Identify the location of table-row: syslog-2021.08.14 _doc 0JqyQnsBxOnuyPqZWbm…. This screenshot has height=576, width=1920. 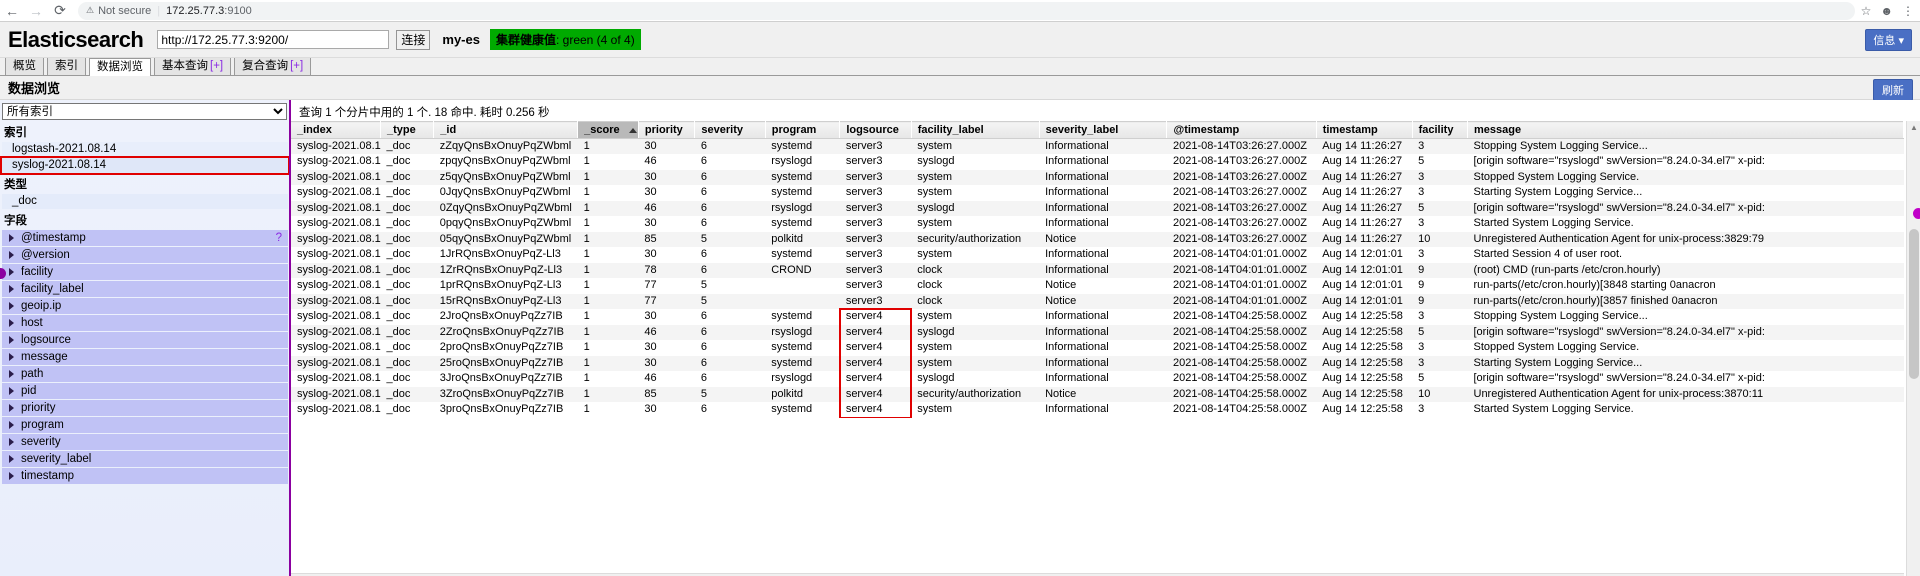
(1097, 193).